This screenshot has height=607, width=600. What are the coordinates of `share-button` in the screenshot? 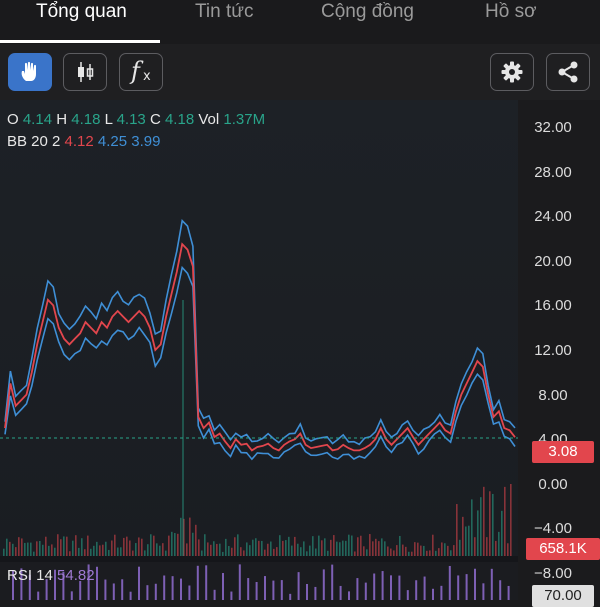 It's located at (568, 72).